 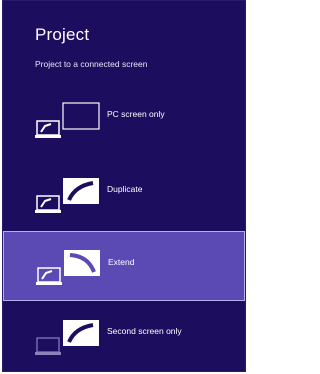 What do you see at coordinates (68, 267) in the screenshot?
I see `extend-icon` at bounding box center [68, 267].